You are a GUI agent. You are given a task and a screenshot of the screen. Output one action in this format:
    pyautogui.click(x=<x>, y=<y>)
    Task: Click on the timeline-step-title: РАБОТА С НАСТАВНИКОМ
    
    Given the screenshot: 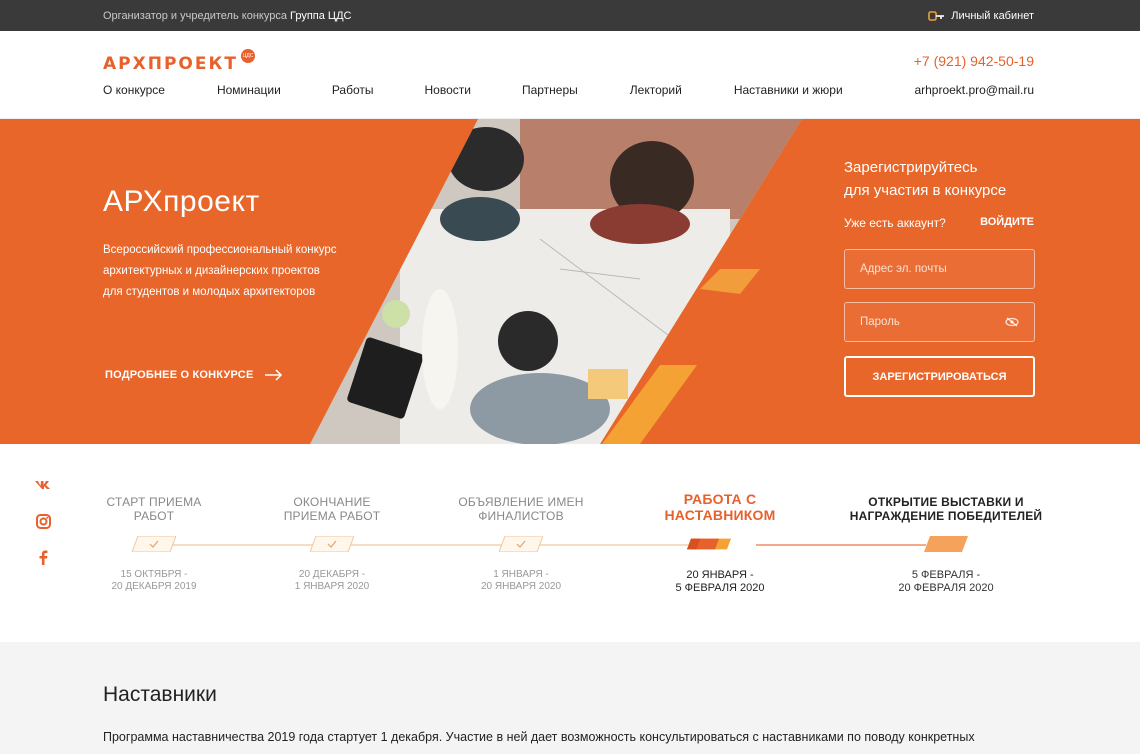 What is the action you would take?
    pyautogui.click(x=720, y=507)
    